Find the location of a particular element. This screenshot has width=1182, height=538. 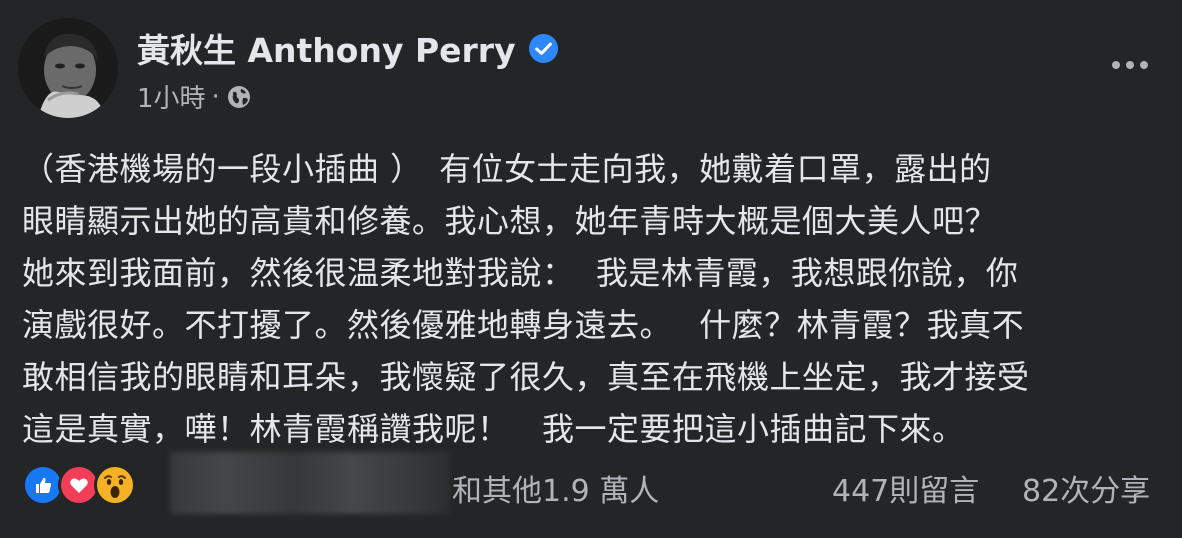

reaction-icons is located at coordinates (79, 485).